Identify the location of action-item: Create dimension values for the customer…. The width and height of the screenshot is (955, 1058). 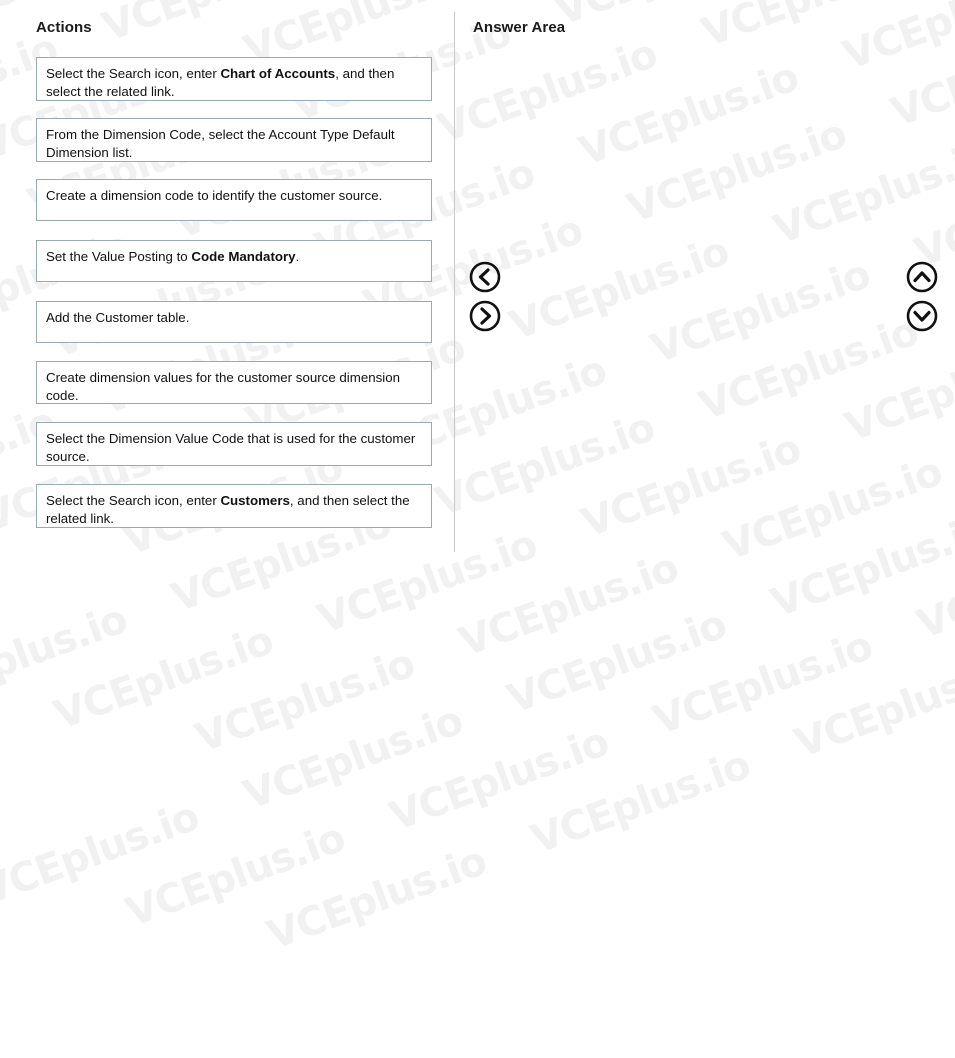
(234, 382).